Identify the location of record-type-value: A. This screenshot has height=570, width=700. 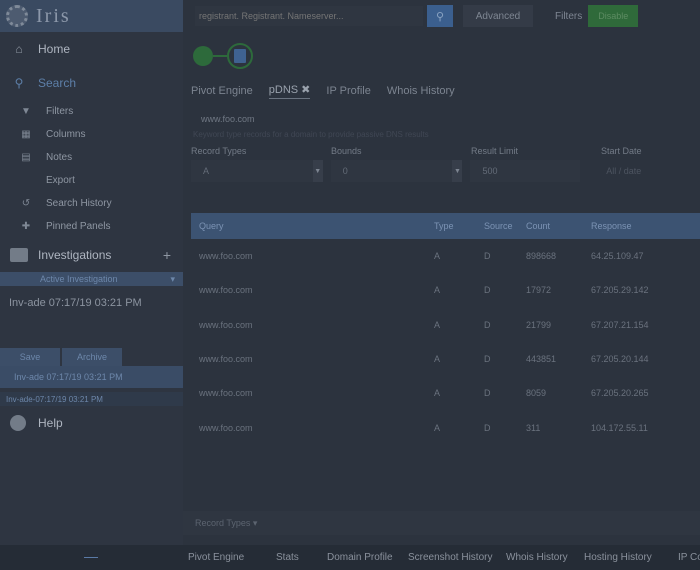
(206, 171).